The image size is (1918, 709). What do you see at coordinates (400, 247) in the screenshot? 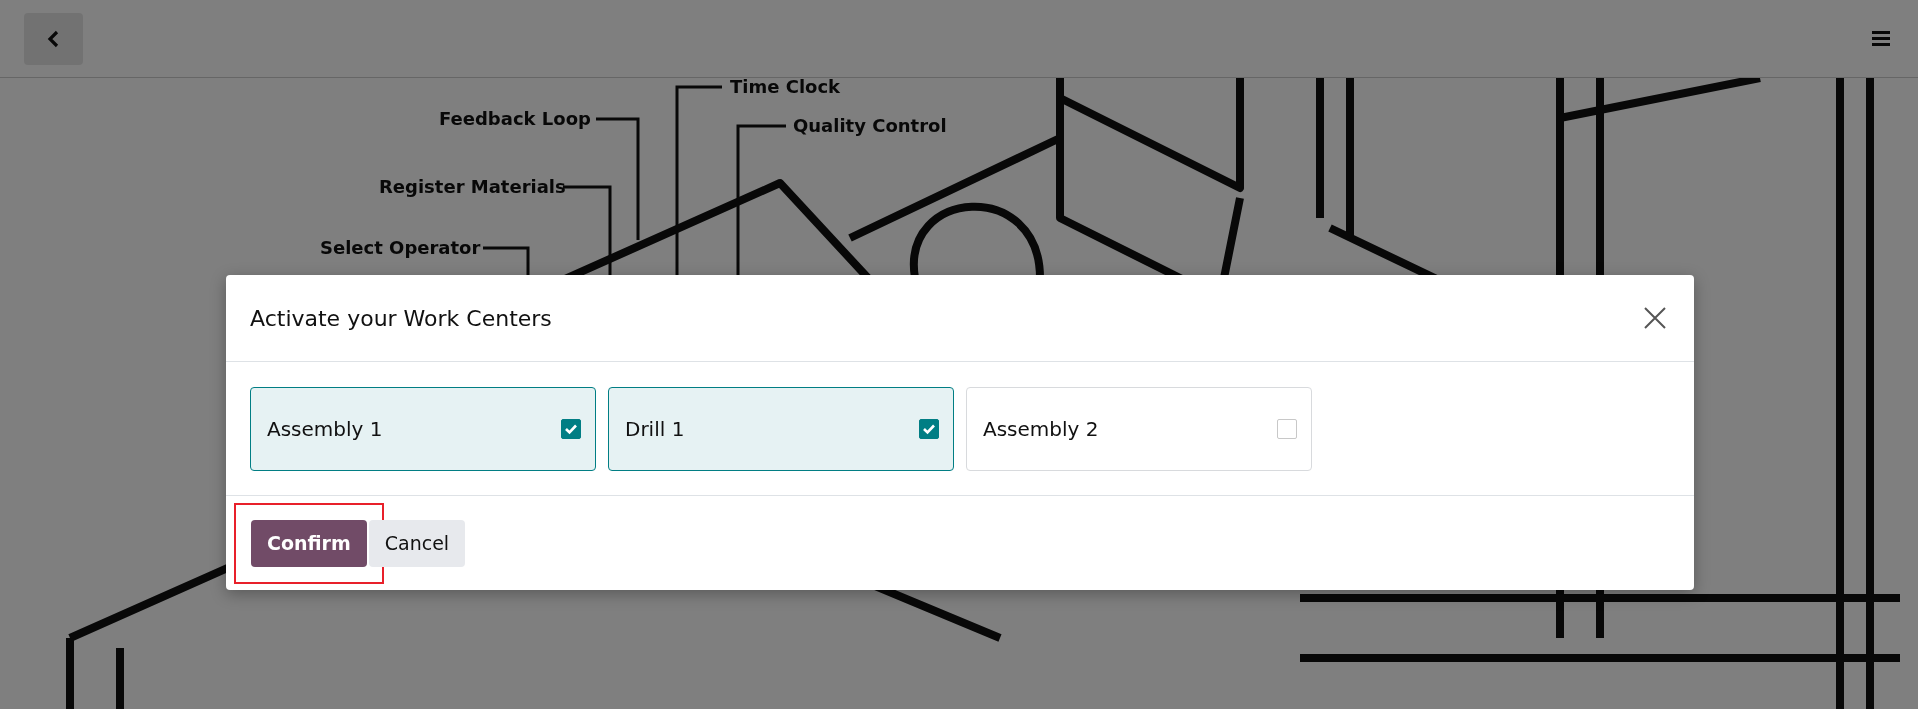
I see `callout-label: Select Operator` at bounding box center [400, 247].